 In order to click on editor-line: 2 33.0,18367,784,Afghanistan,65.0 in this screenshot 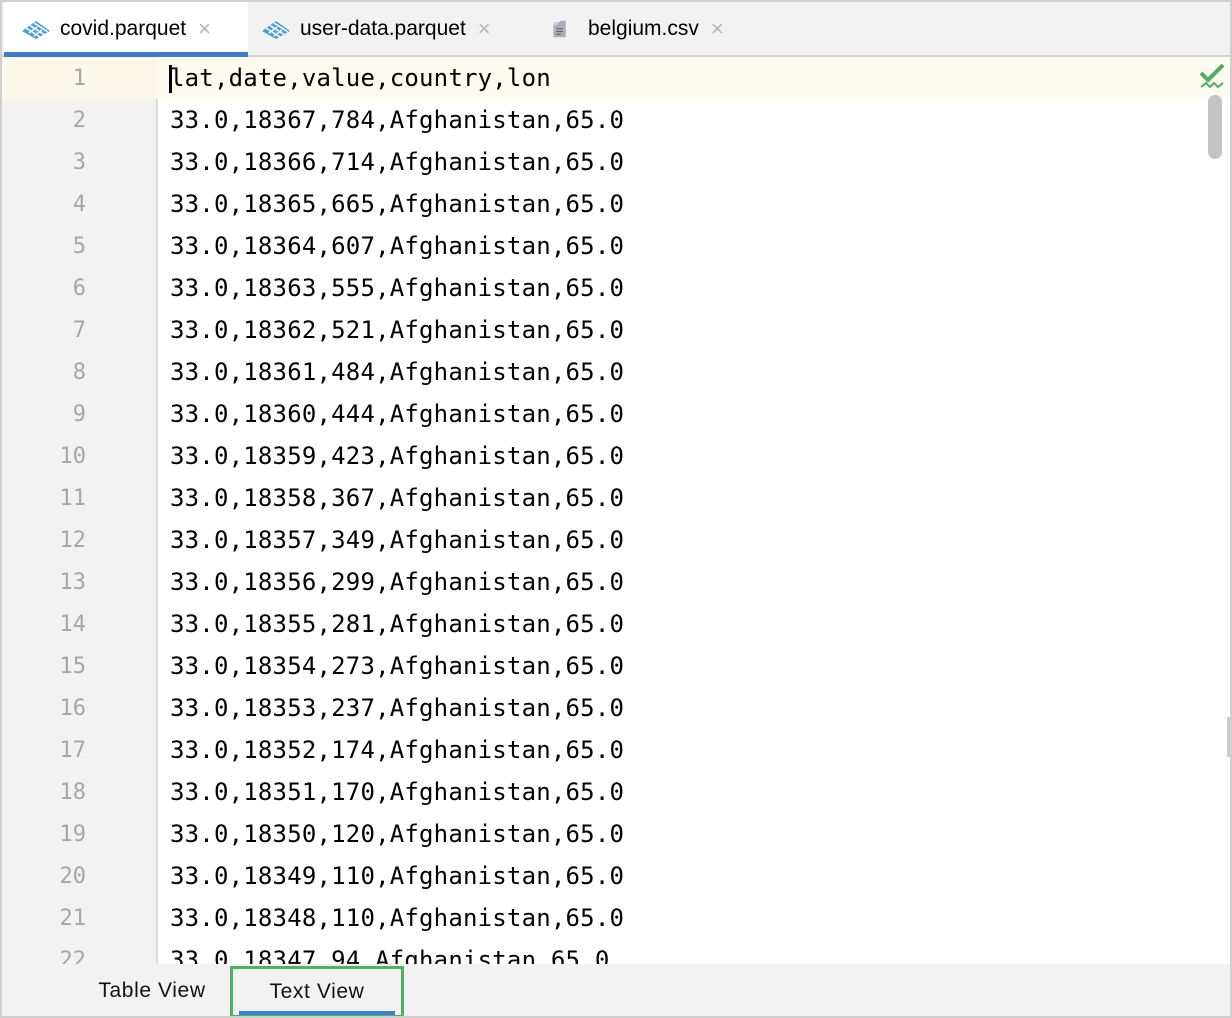, I will do `click(616, 120)`.